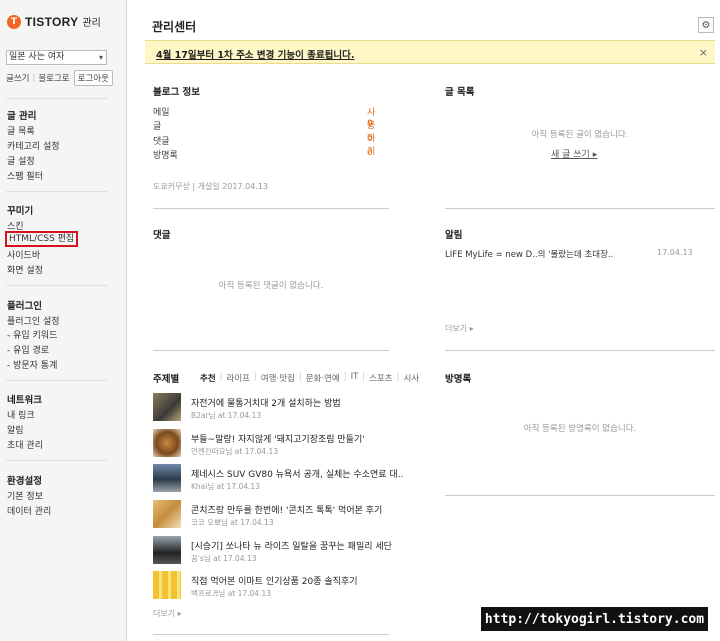  I want to click on gear-icon: ⚙, so click(706, 25).